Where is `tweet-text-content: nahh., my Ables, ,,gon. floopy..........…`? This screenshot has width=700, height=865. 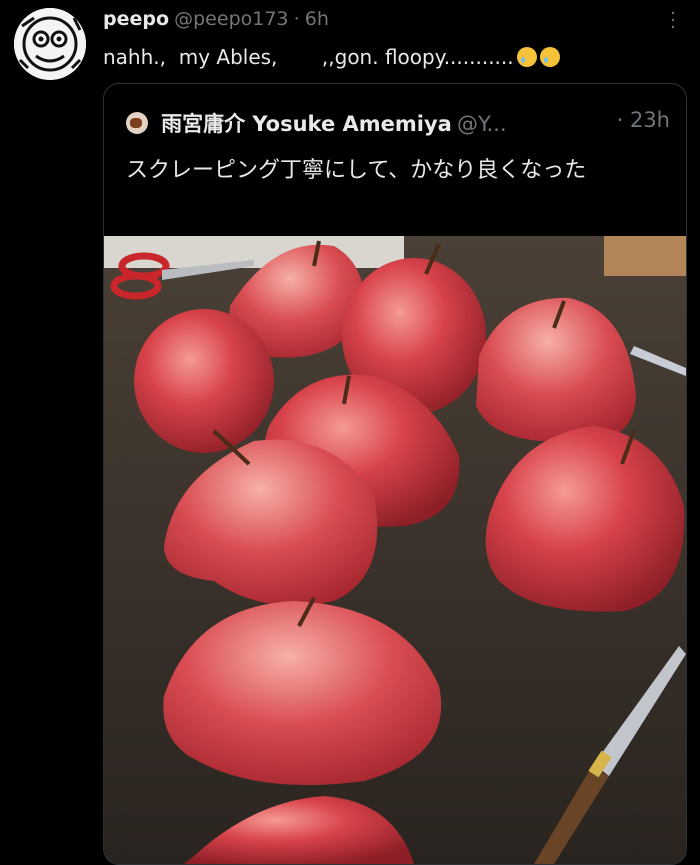 tweet-text-content: nahh., my Ables, ,,gon. floopy..........… is located at coordinates (308, 57).